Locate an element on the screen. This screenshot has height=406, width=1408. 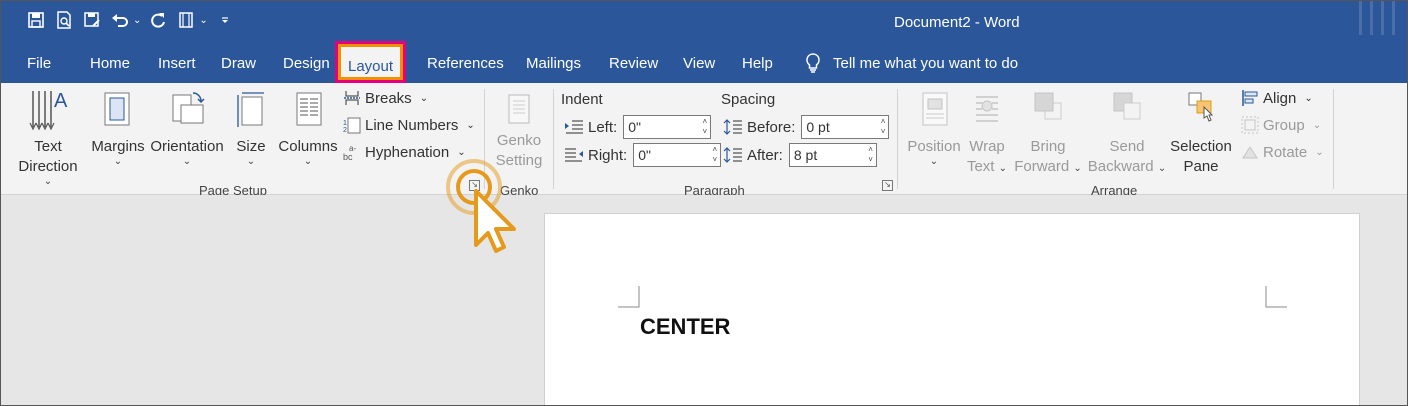
touch-mode-dropdown-icon: ⌄ is located at coordinates (203, 20).